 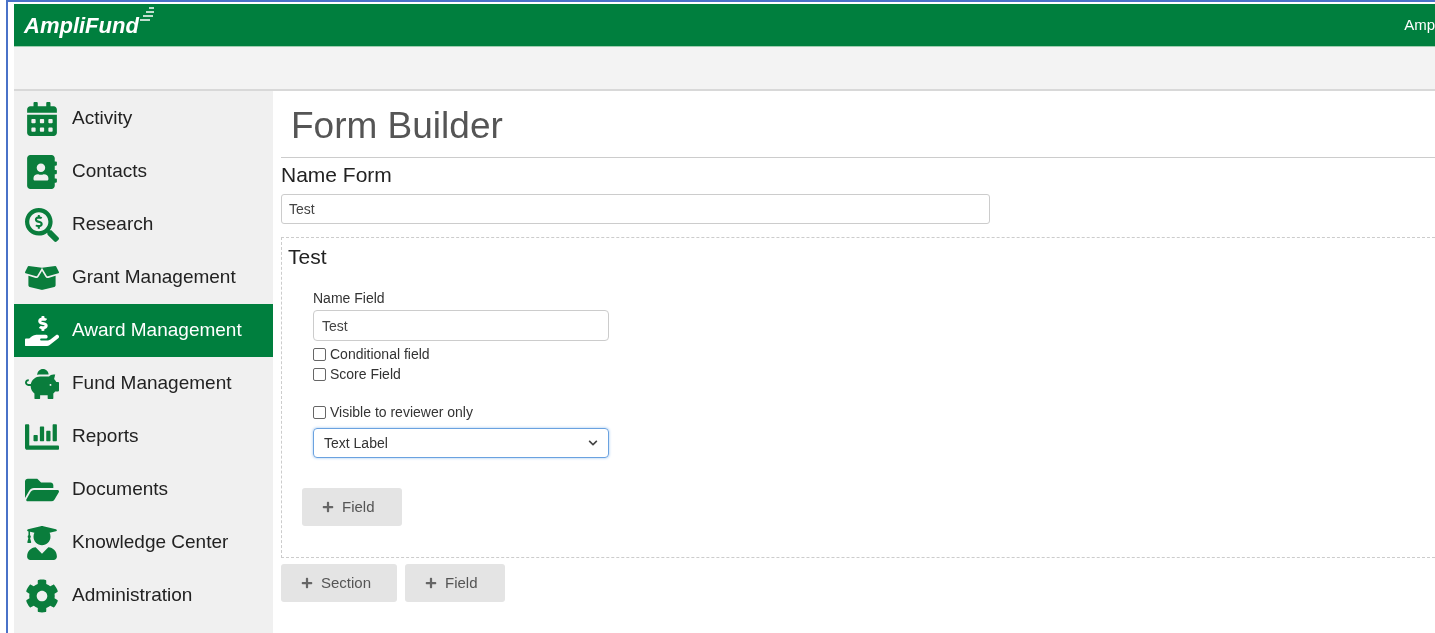 I want to click on sidebar-item: Award Management, so click(x=143, y=330).